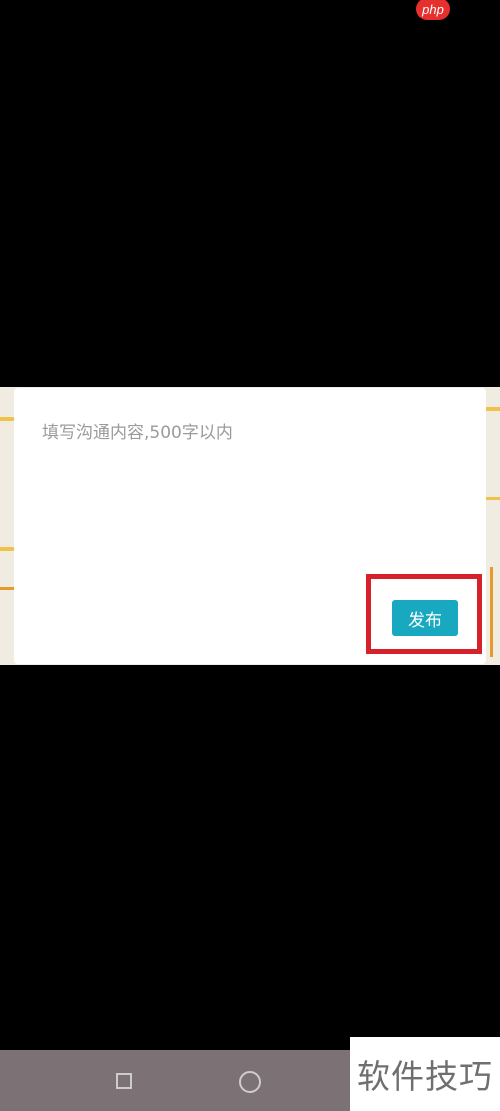 The image size is (500, 1111). I want to click on home-circle-icon, so click(250, 1082).